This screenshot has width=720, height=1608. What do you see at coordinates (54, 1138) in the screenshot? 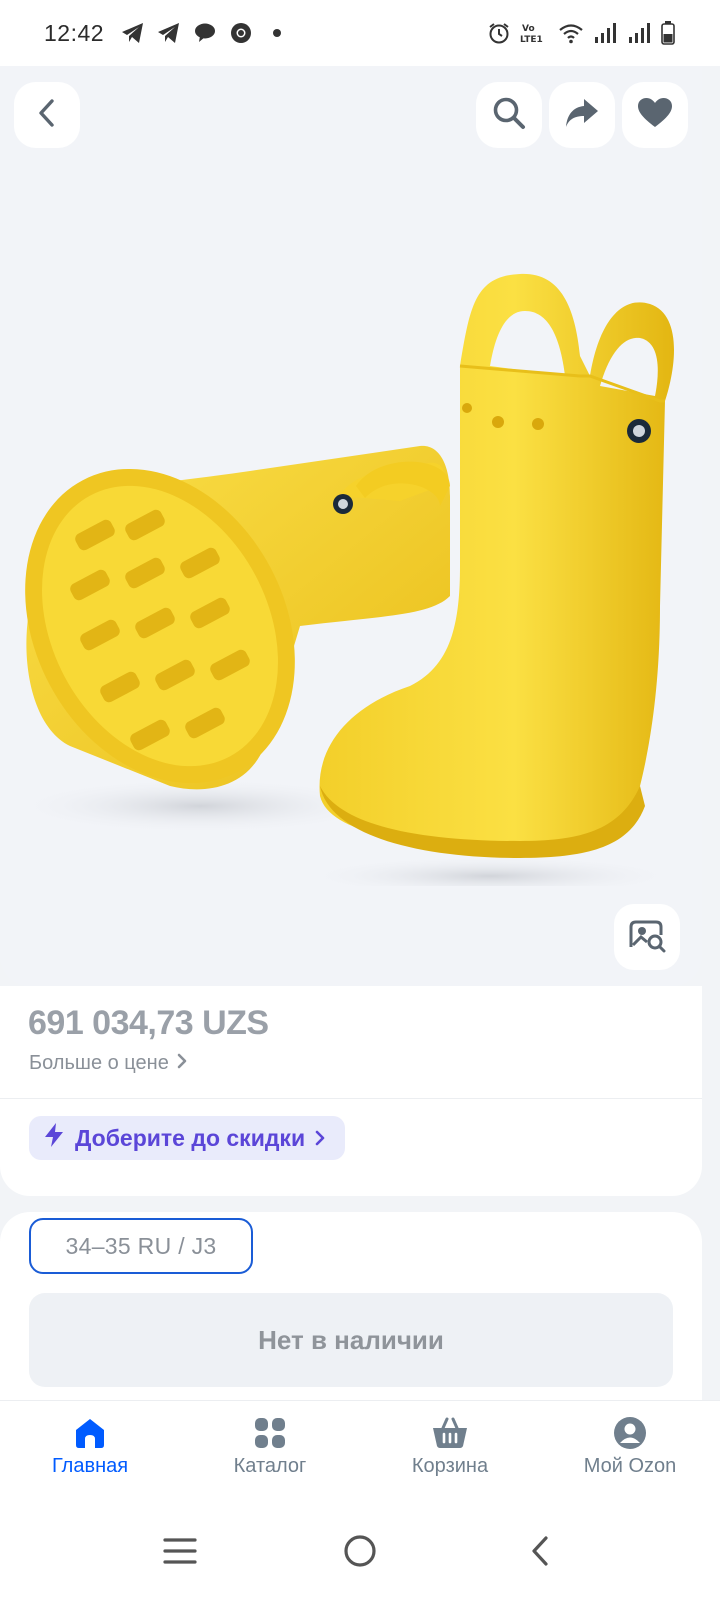
I see `lightning-icon` at bounding box center [54, 1138].